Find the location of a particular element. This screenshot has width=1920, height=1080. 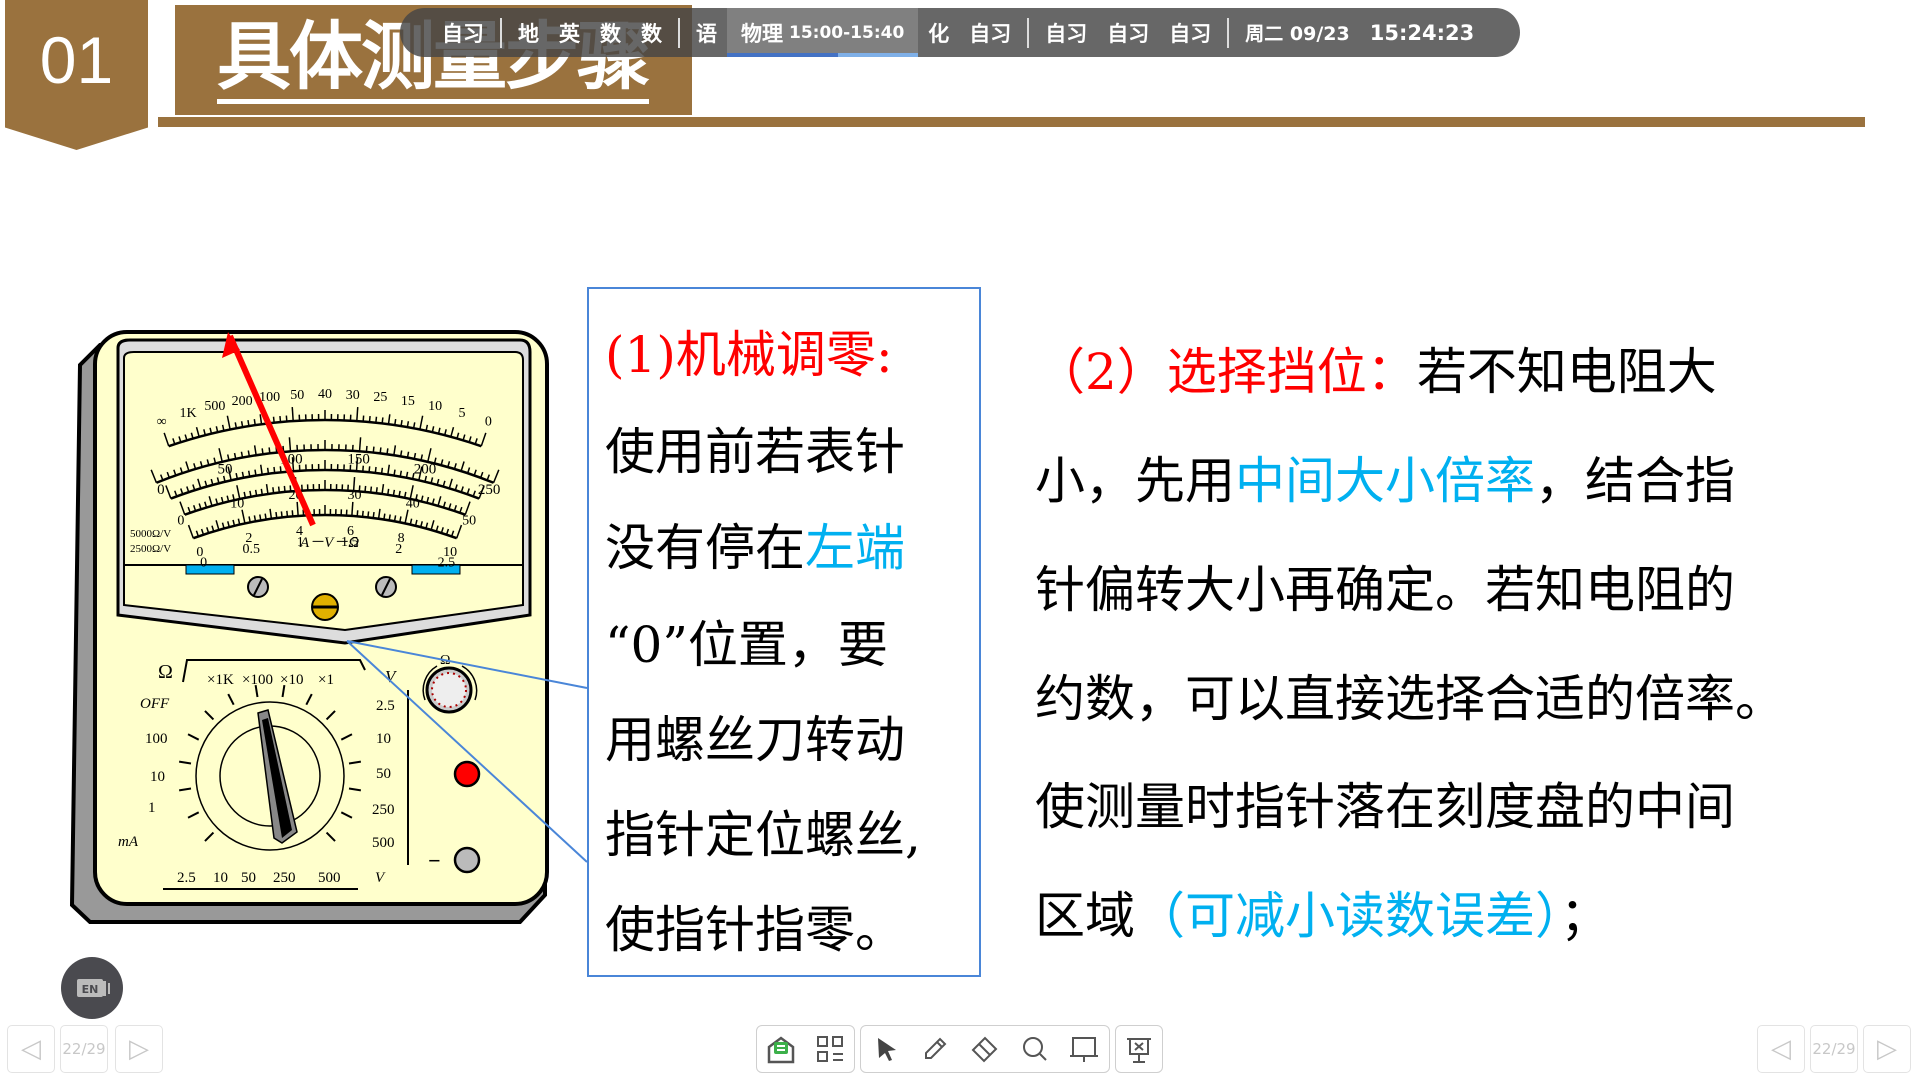

mirror-strip is located at coordinates (210, 569).